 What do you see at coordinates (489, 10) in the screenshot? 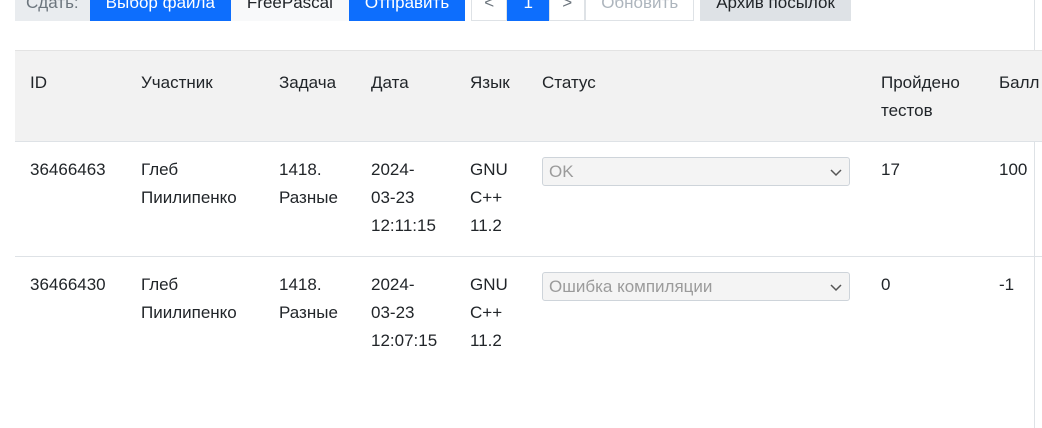
I see `prev-page-button: <` at bounding box center [489, 10].